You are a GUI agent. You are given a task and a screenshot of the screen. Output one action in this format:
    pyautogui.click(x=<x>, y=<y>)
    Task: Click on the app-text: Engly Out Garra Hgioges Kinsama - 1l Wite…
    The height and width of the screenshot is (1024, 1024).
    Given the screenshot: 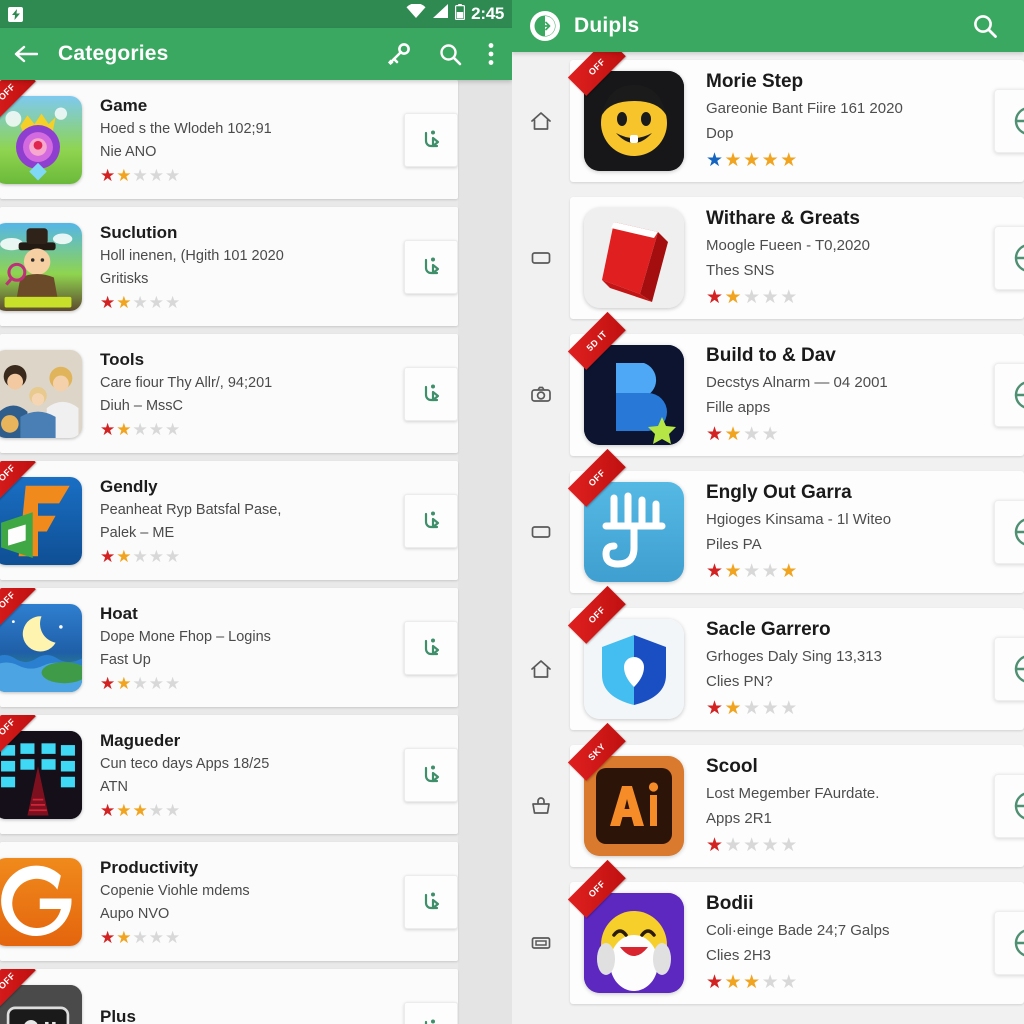 What is the action you would take?
    pyautogui.click(x=854, y=531)
    